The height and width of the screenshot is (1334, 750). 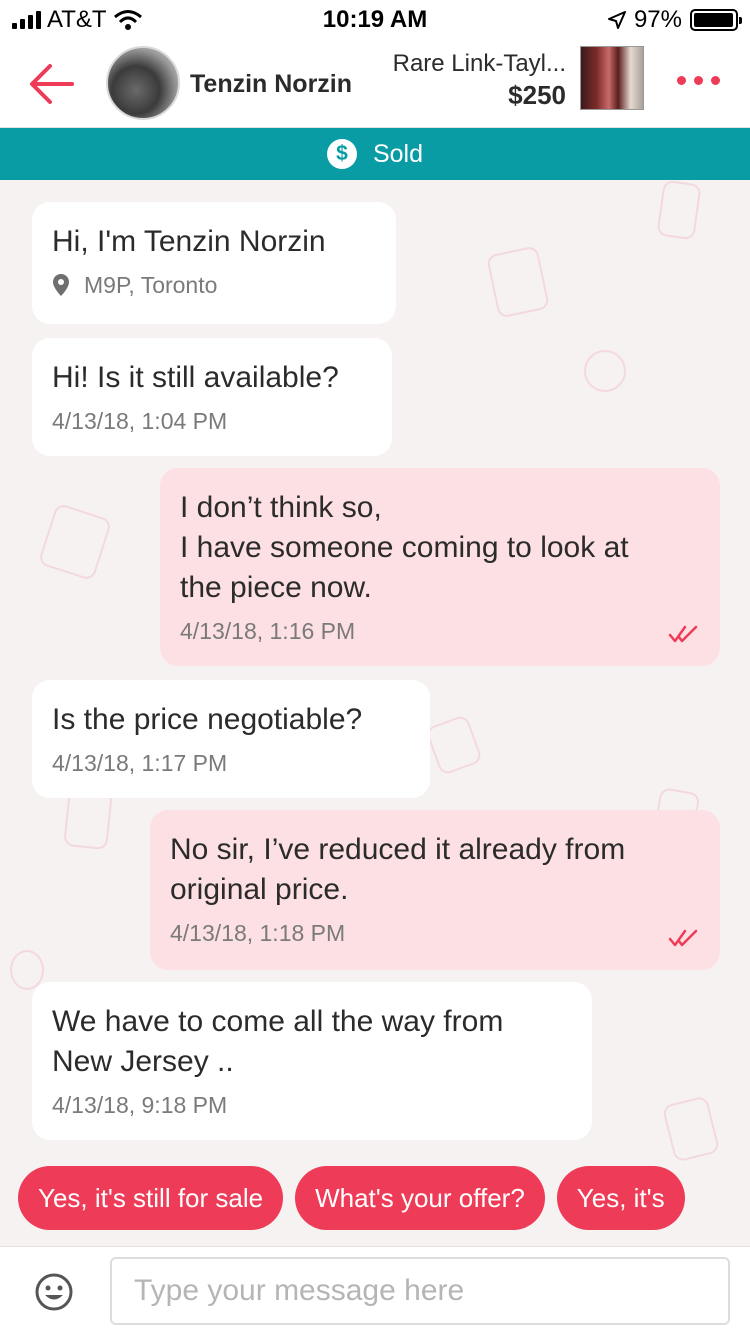 What do you see at coordinates (54, 1292) in the screenshot?
I see `emoji-icon` at bounding box center [54, 1292].